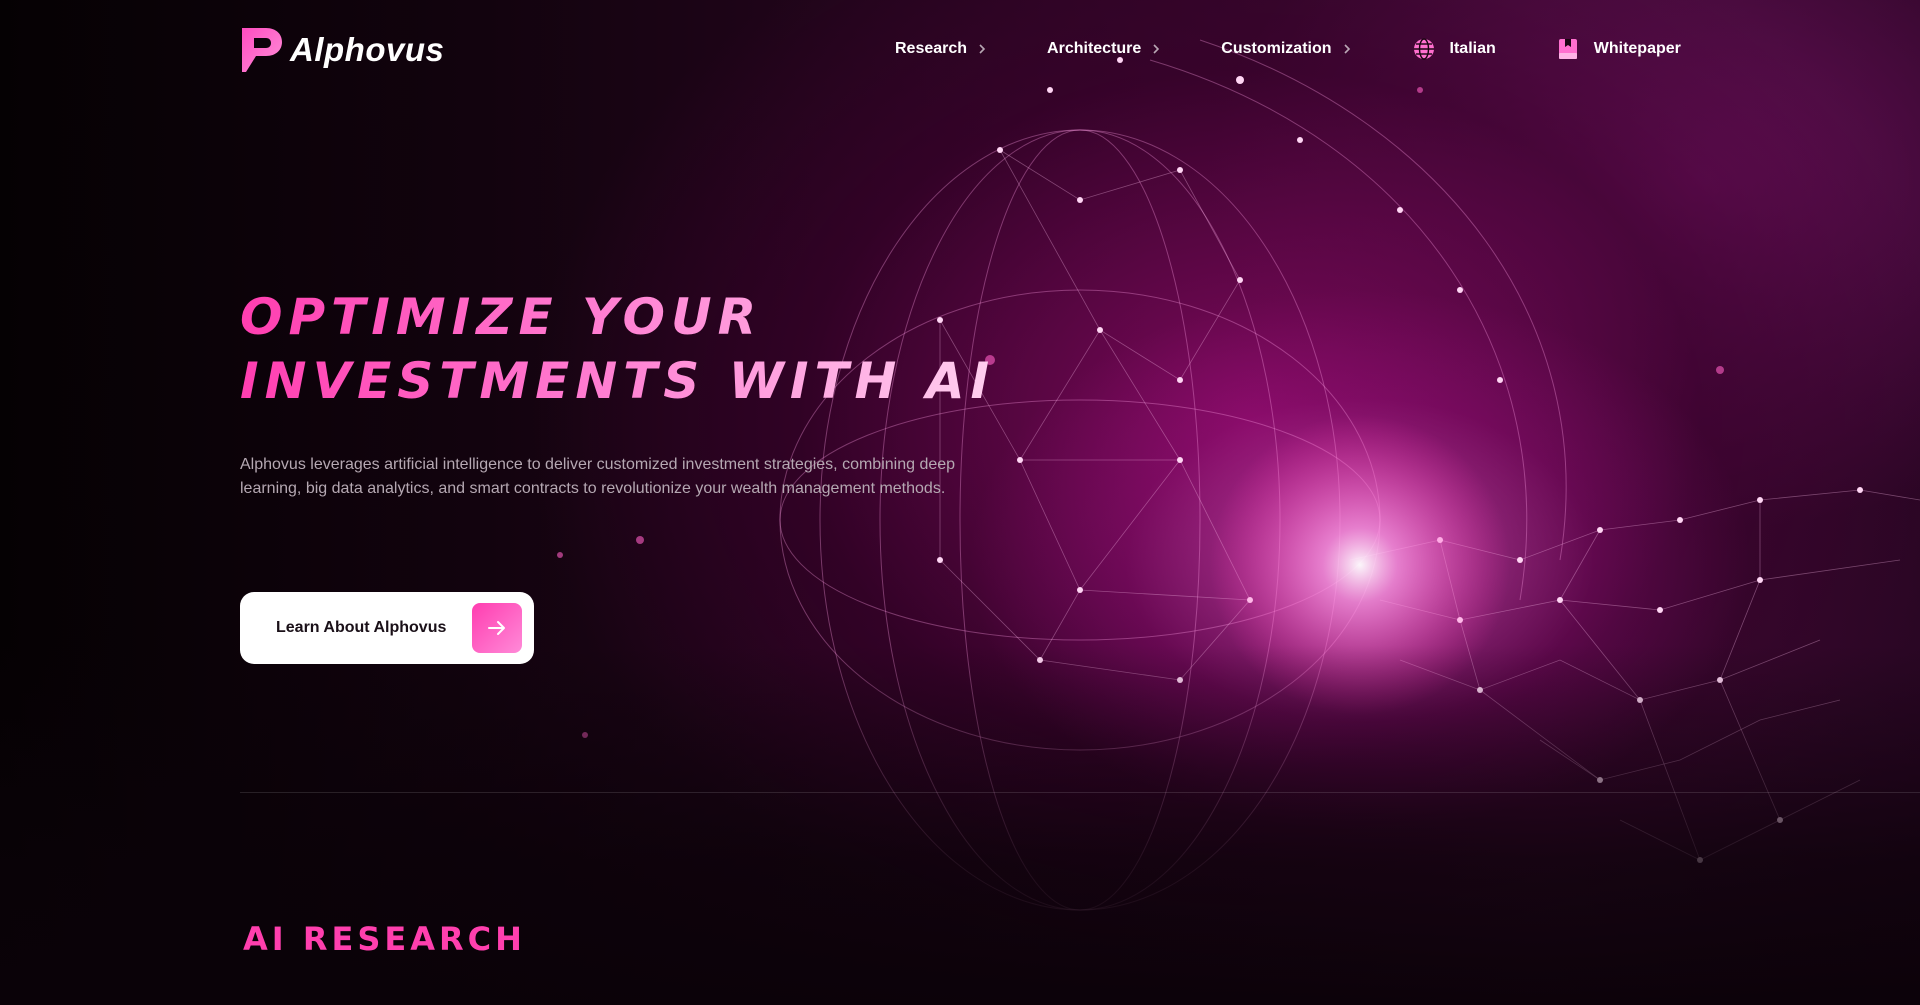 This screenshot has width=1920, height=1005. Describe the element at coordinates (361, 627) in the screenshot. I see `cta-label: Learn About Alphovus` at that location.